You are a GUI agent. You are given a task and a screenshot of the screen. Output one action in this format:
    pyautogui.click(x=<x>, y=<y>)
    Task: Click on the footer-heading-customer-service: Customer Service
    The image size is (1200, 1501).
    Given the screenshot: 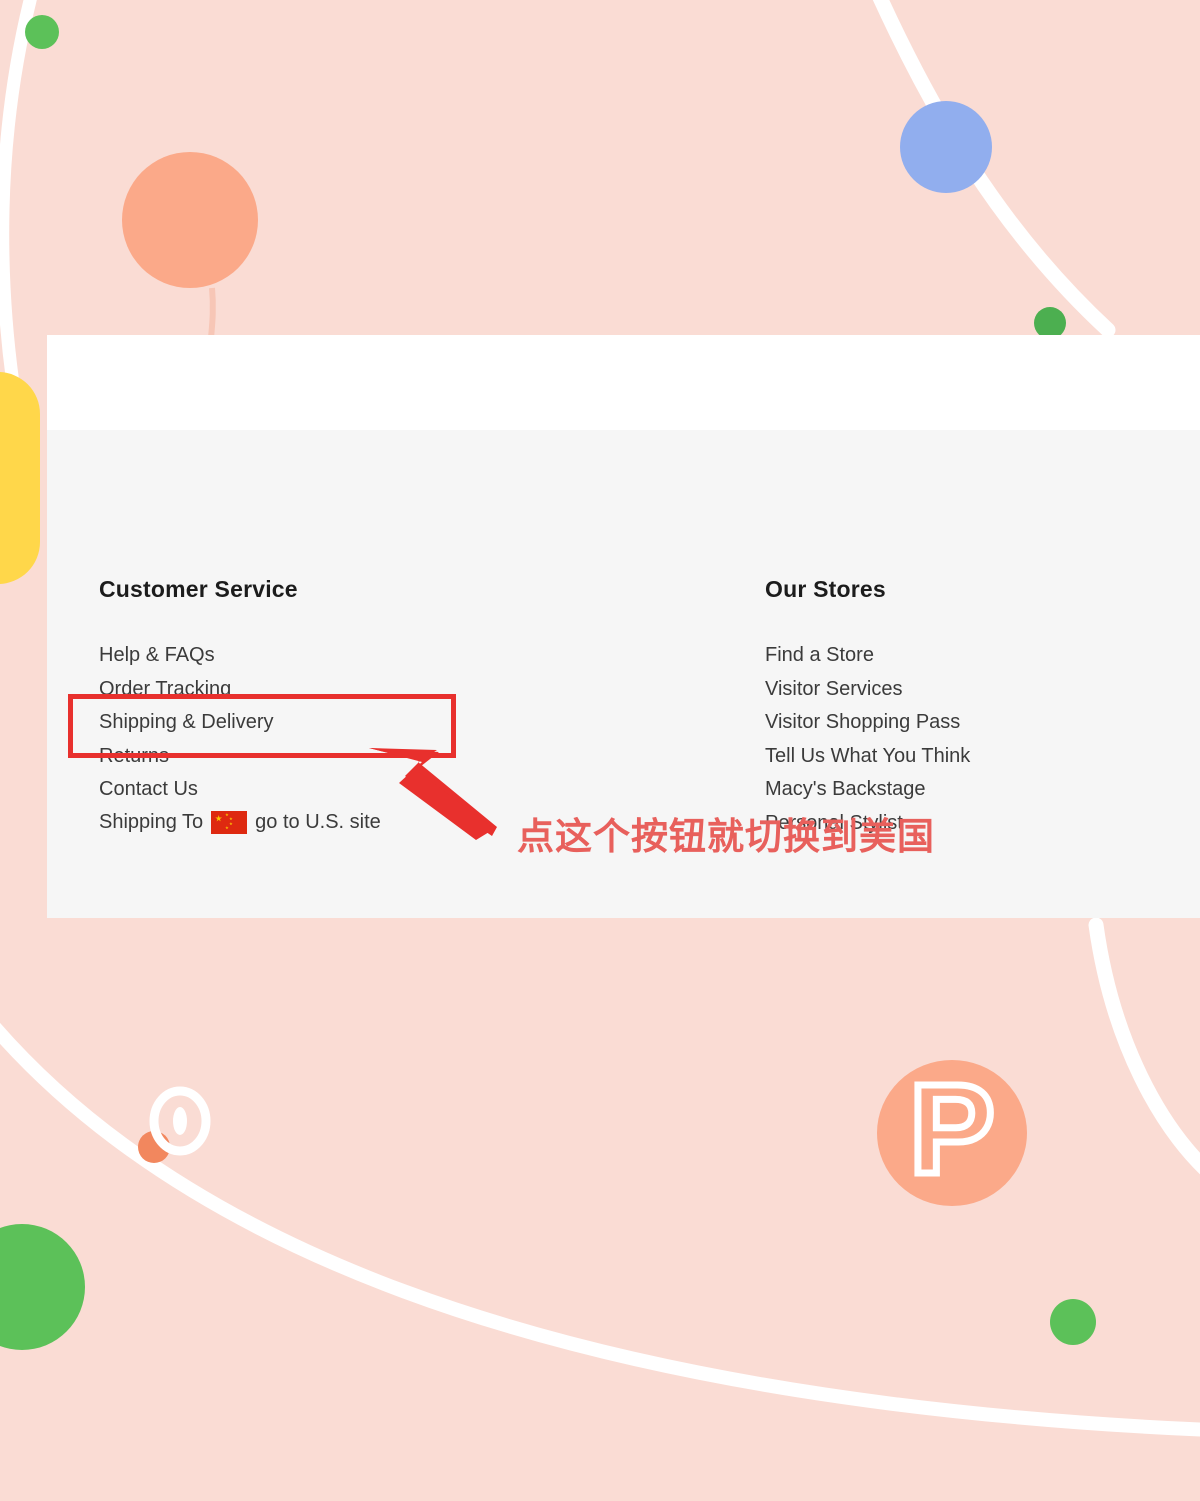 What is the action you would take?
    pyautogui.click(x=198, y=589)
    